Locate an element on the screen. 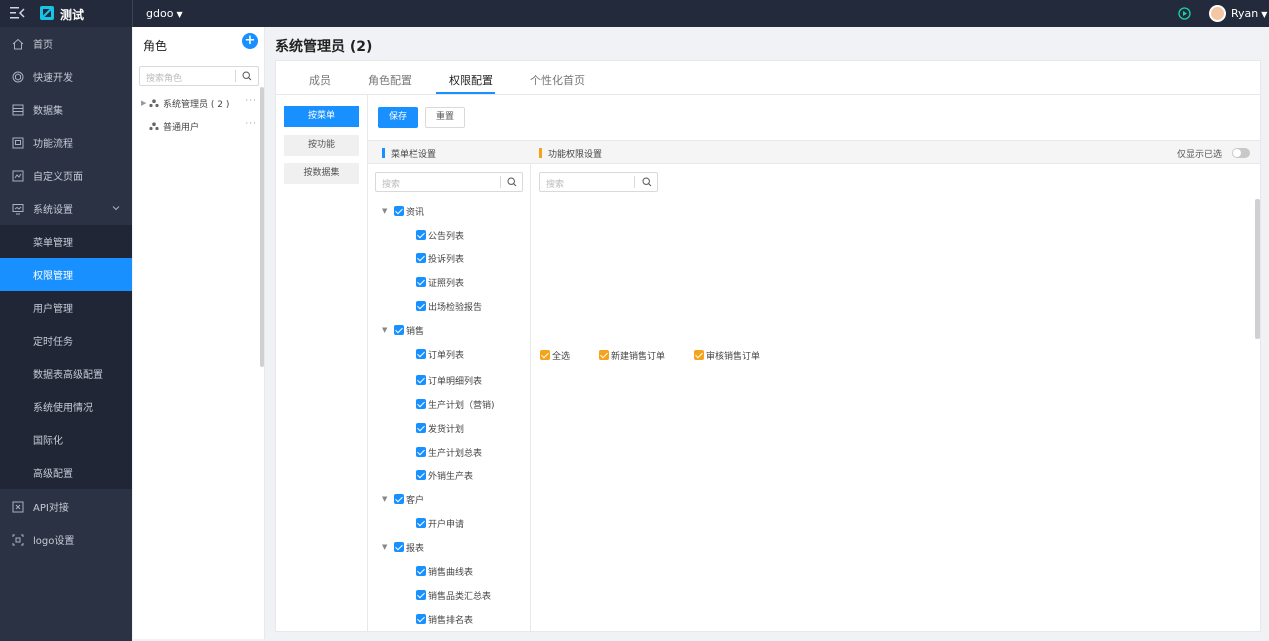 This screenshot has height=641, width=1269. tree-leaf: 订单列表 is located at coordinates (440, 354).